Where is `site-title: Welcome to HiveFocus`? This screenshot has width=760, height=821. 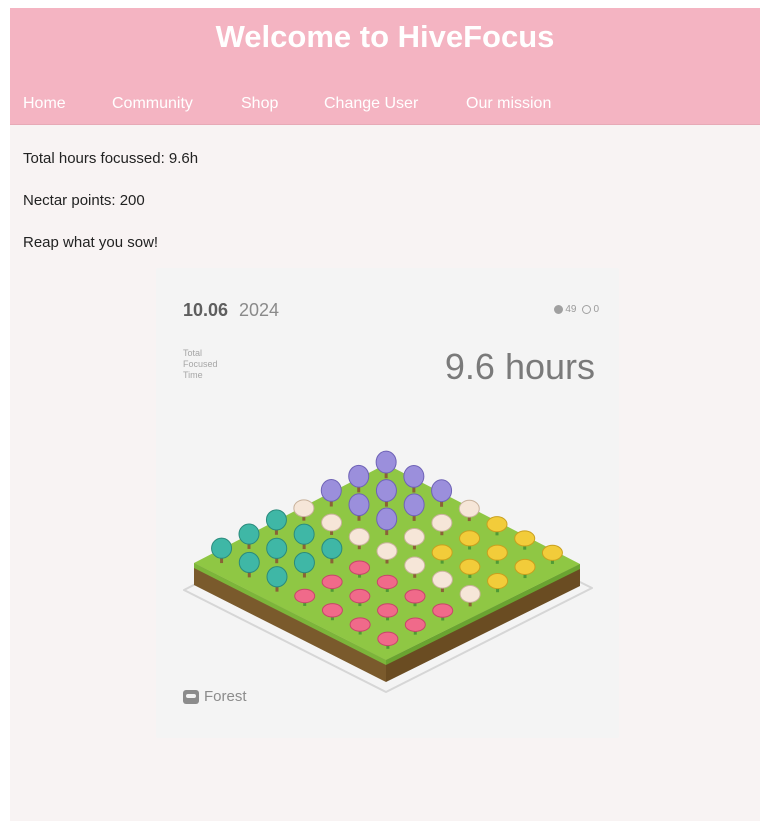
site-title: Welcome to HiveFocus is located at coordinates (385, 36).